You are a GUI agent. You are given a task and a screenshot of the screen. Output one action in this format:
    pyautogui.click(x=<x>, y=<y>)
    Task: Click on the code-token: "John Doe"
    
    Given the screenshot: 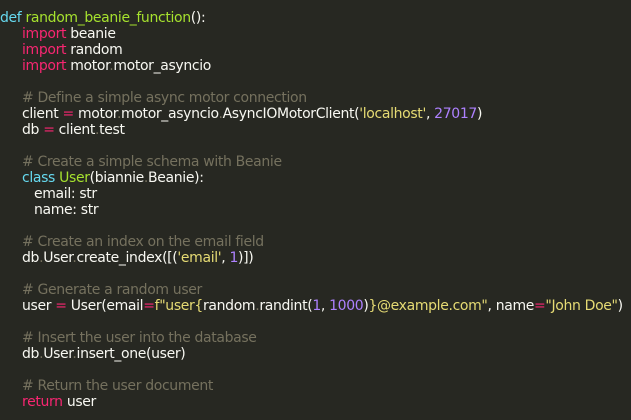 What is the action you would take?
    pyautogui.click(x=581, y=306)
    